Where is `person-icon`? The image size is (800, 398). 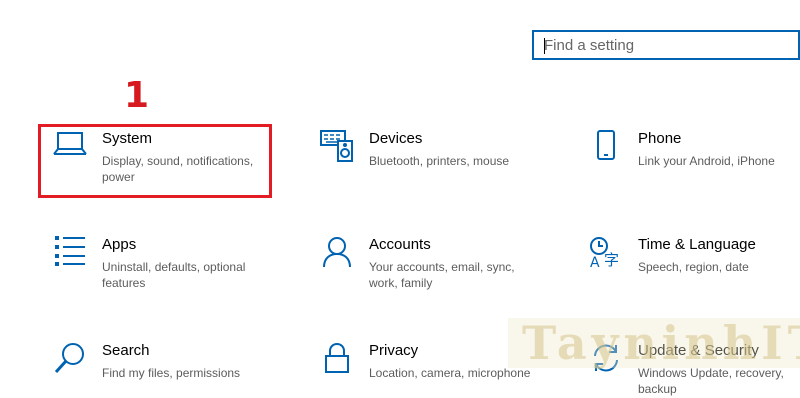
person-icon is located at coordinates (337, 254).